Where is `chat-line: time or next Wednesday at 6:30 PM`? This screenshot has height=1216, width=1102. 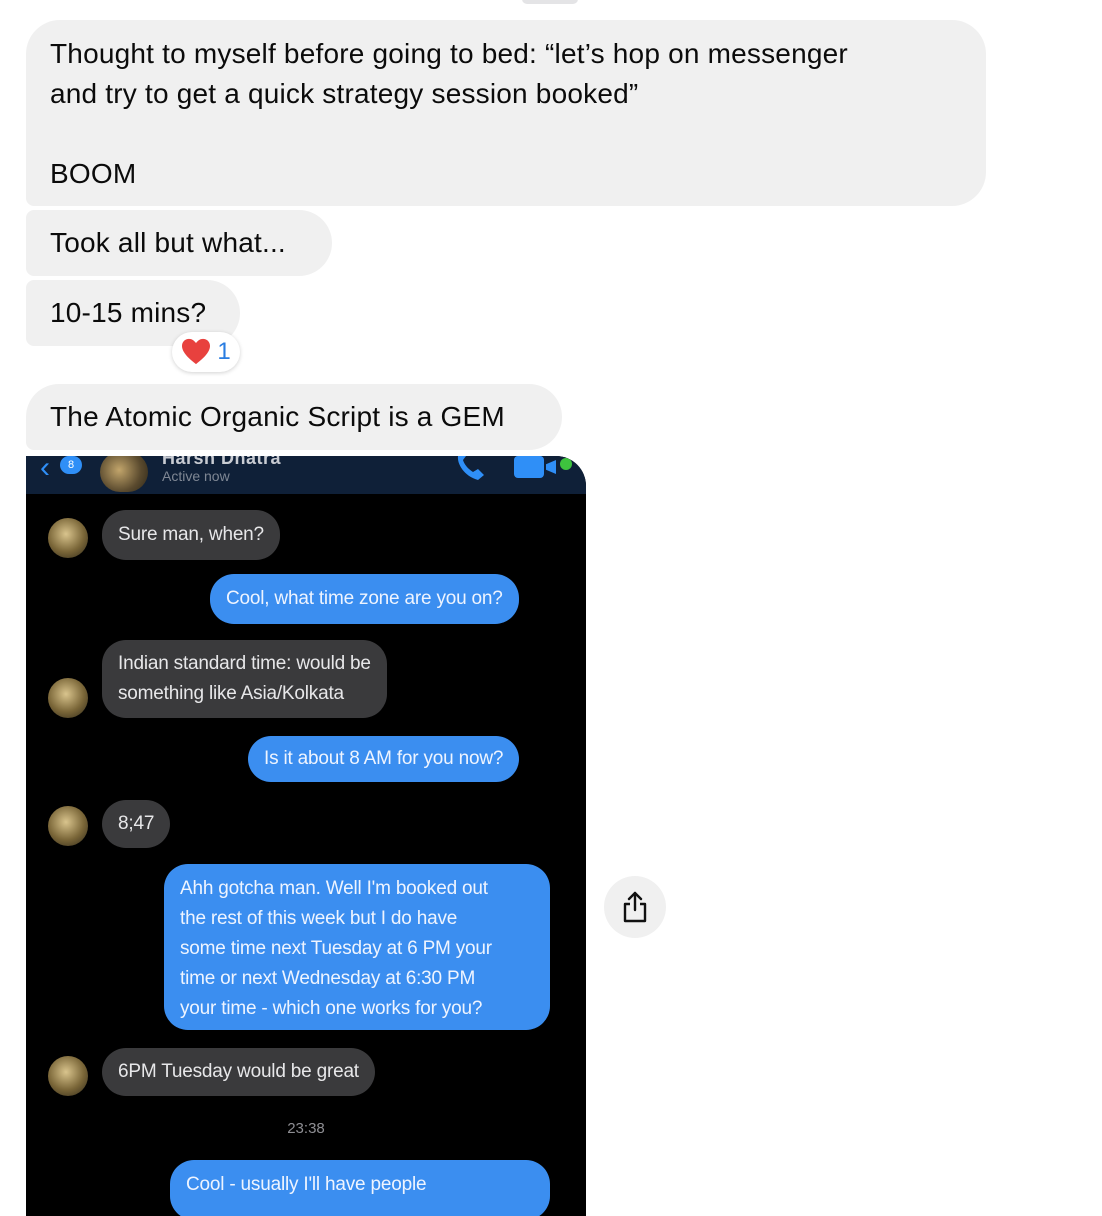
chat-line: time or next Wednesday at 6:30 PM is located at coordinates (328, 978).